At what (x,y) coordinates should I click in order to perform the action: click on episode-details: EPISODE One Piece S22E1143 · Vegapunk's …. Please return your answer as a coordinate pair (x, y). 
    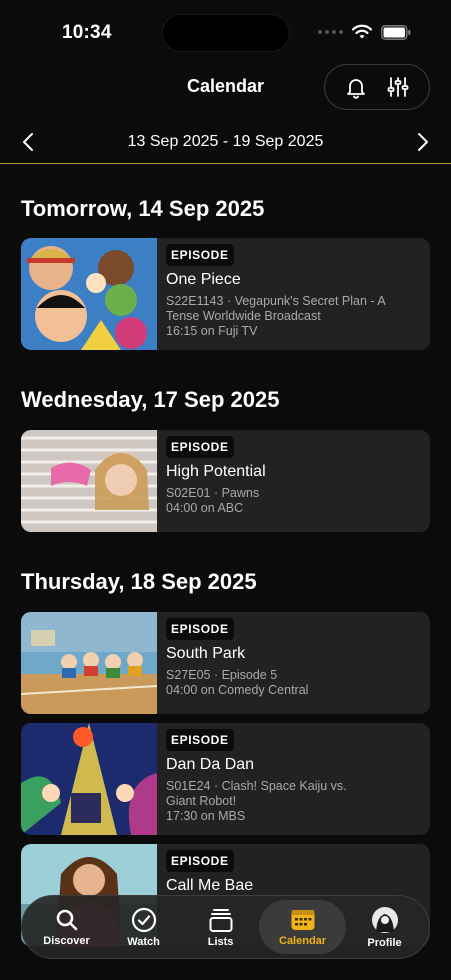
    Looking at the image, I should click on (293, 291).